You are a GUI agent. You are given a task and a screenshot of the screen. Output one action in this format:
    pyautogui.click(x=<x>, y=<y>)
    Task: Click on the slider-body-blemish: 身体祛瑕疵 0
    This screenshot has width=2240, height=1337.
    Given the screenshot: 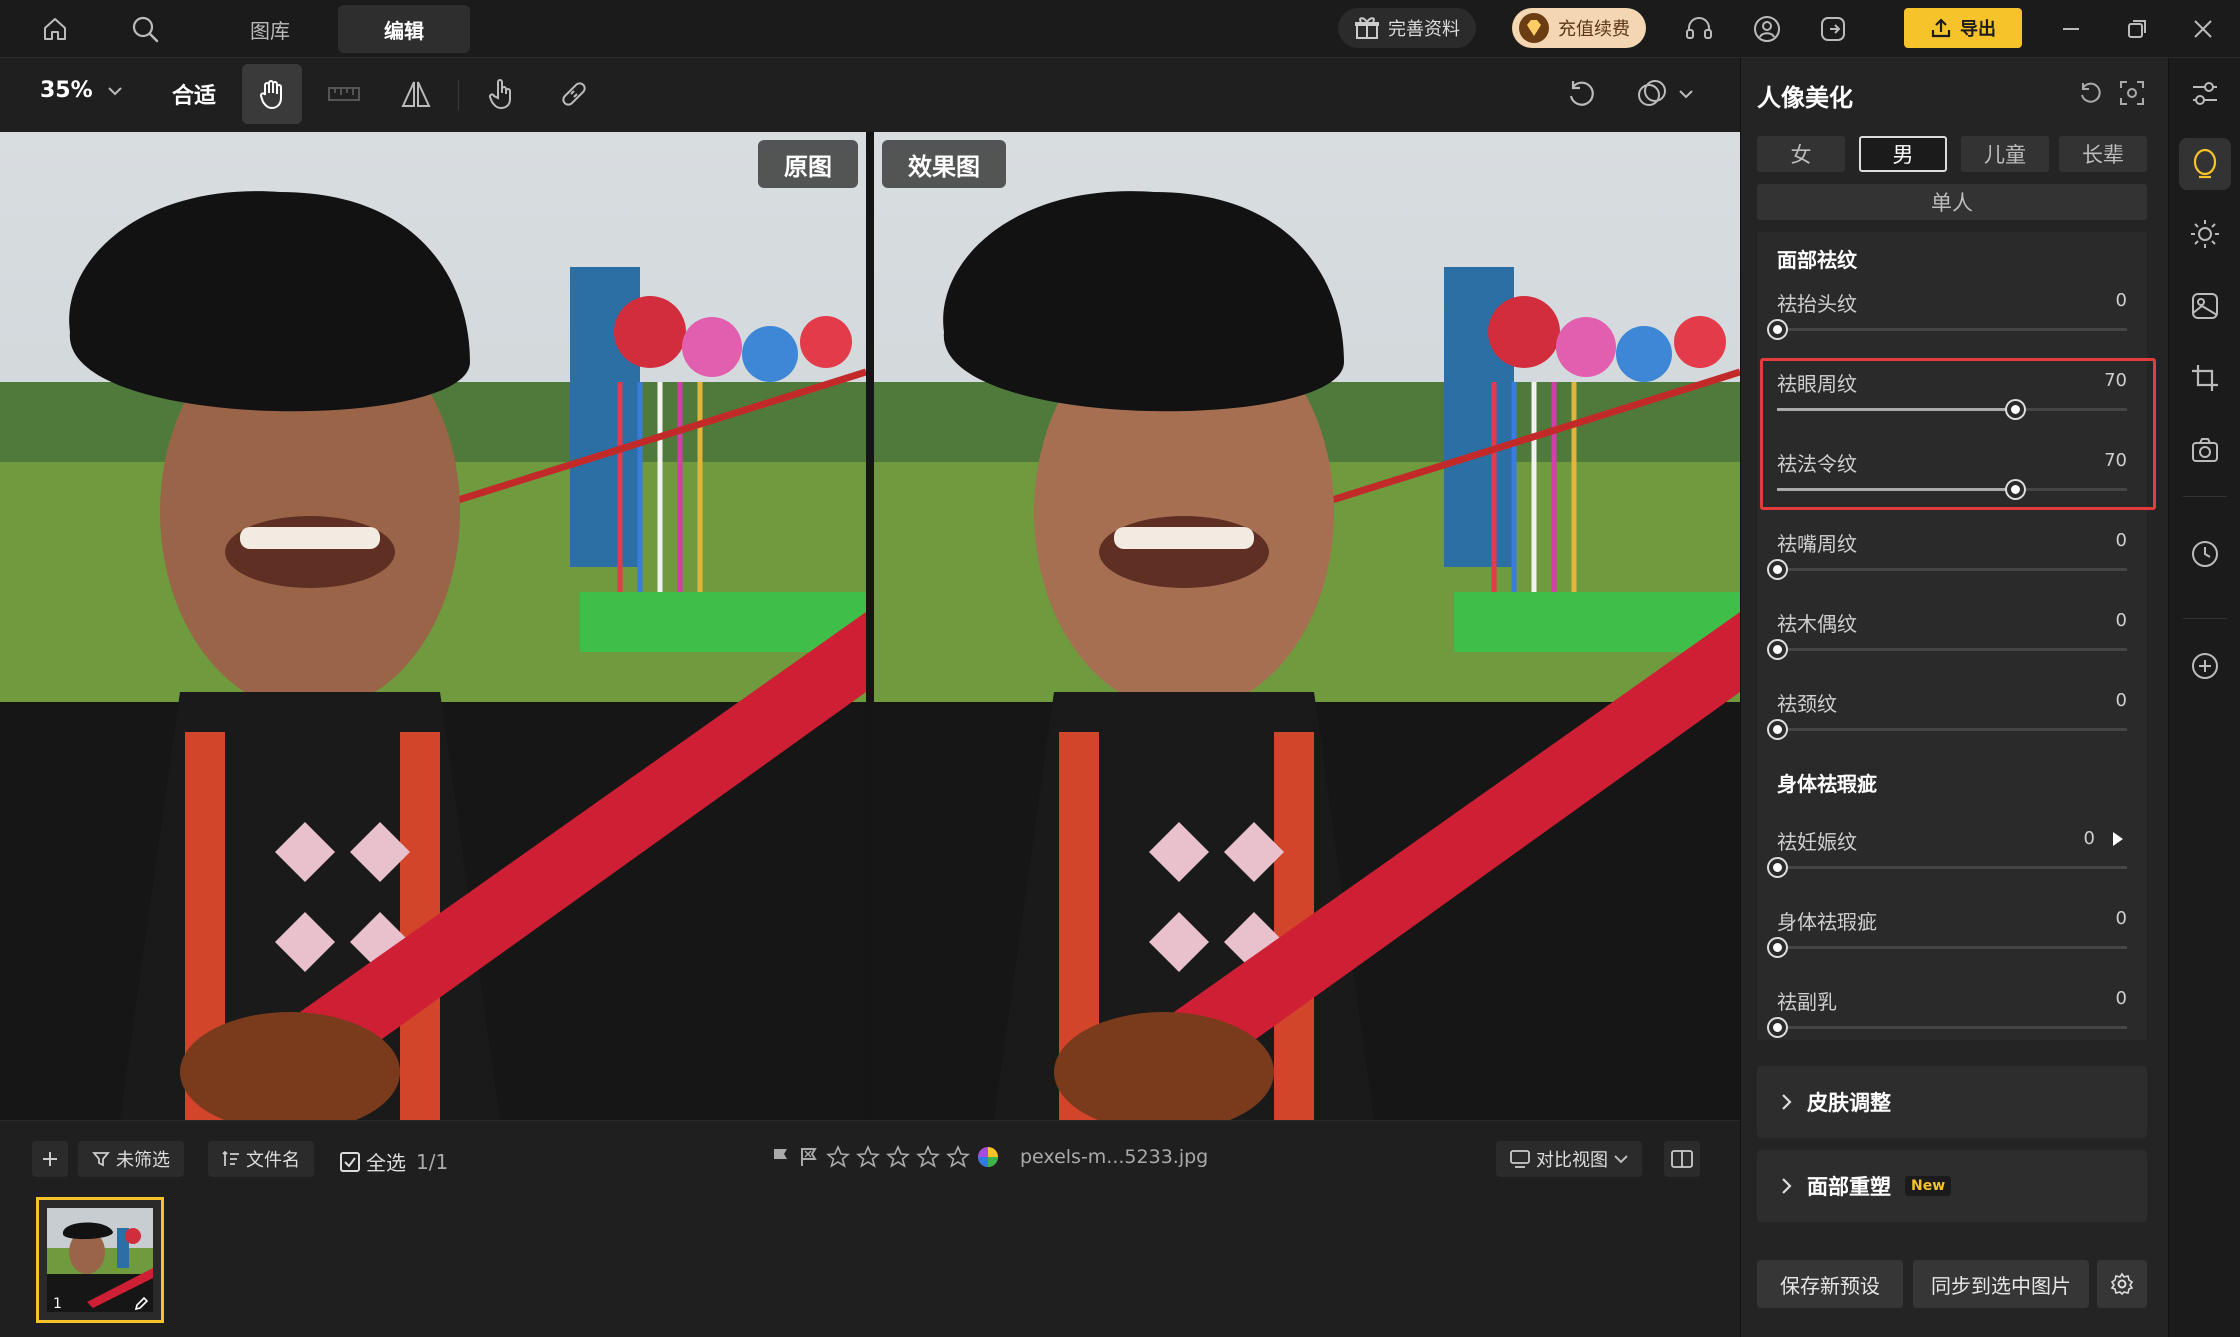 What is the action you would take?
    pyautogui.click(x=1952, y=946)
    